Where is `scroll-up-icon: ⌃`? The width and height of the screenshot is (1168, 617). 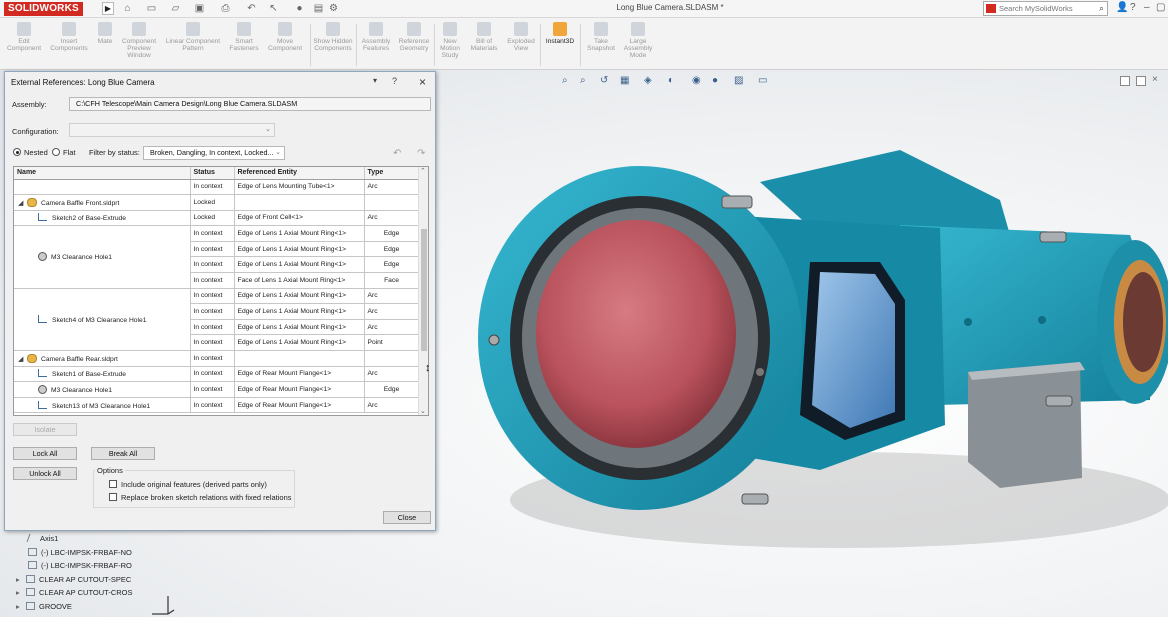
scroll-up-icon: ⌃ is located at coordinates (423, 171).